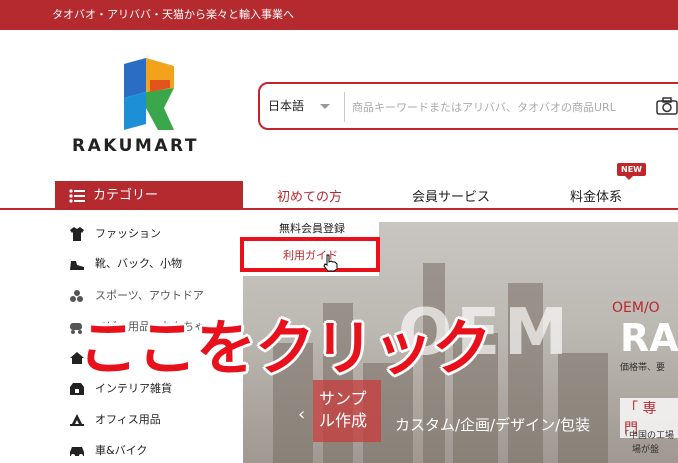 This screenshot has height=463, width=678. I want to click on divider, so click(344, 107).